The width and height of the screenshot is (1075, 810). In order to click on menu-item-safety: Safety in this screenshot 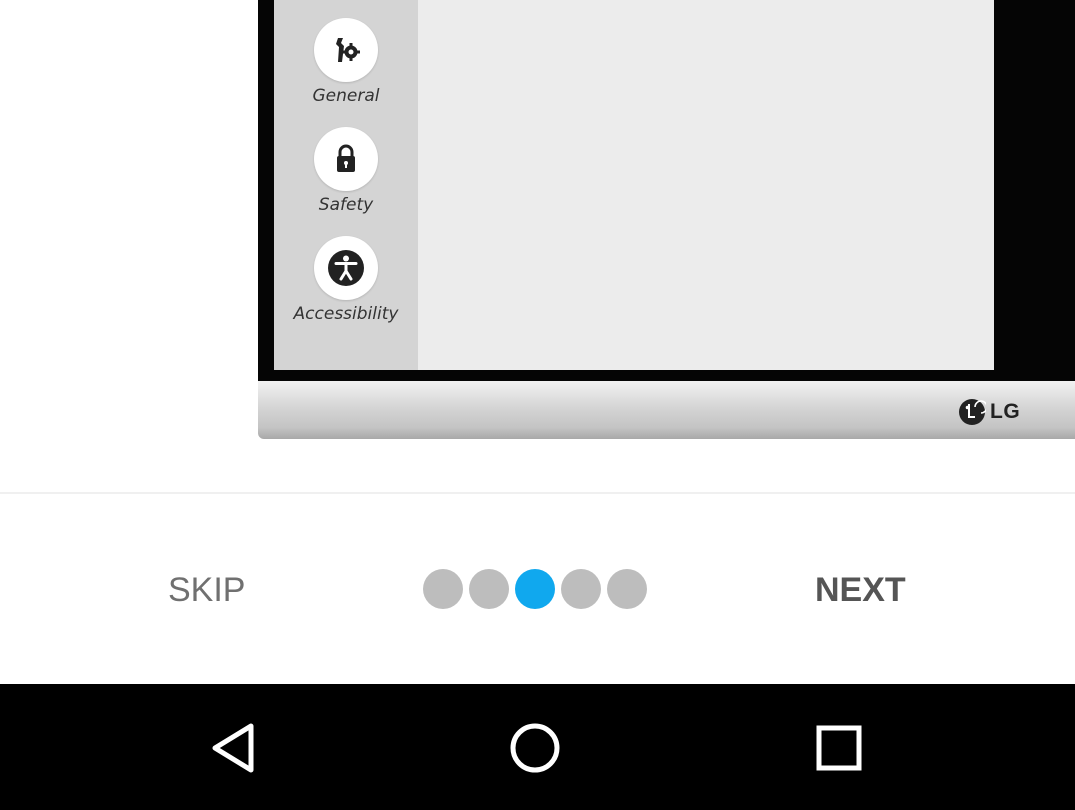, I will do `click(346, 171)`.